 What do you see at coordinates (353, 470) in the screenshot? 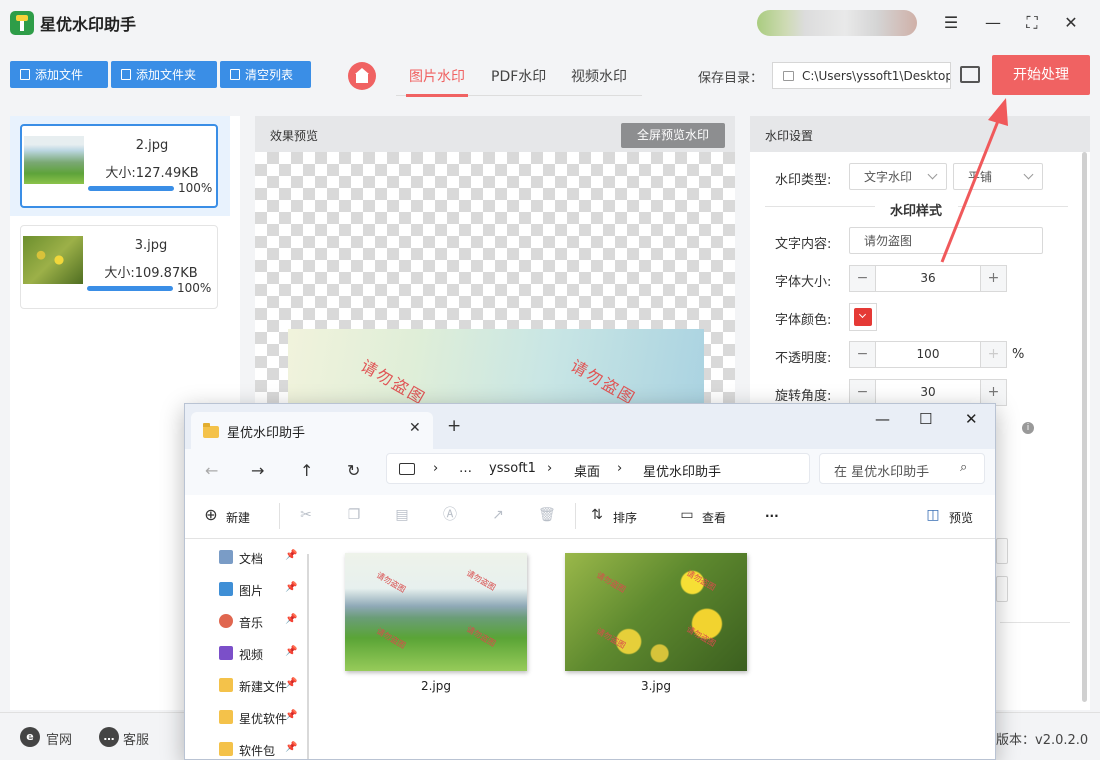
I see `refresh-icon: ↻` at bounding box center [353, 470].